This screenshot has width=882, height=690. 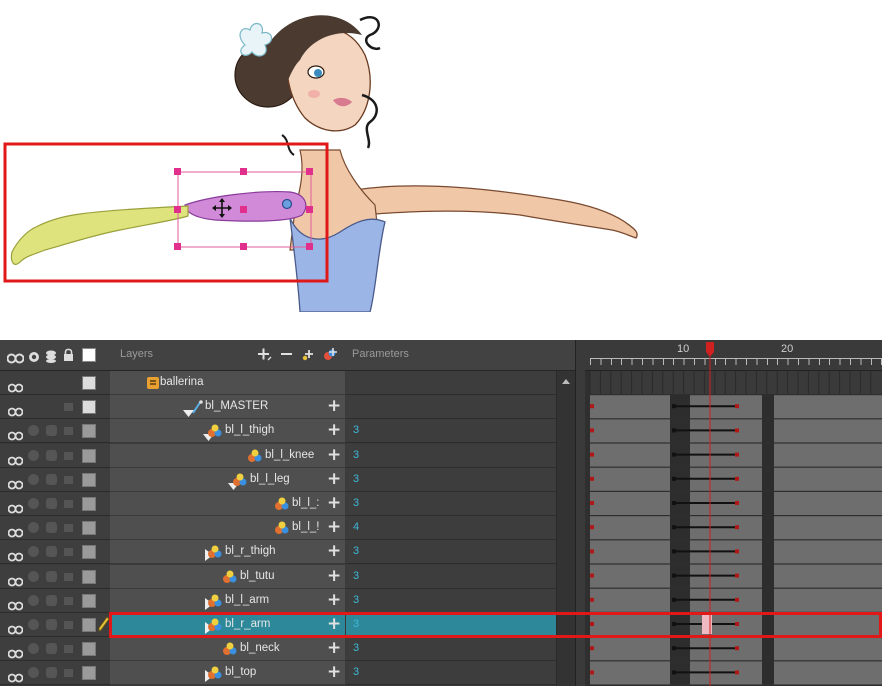 I want to click on add-drawing-icon, so click(x=331, y=354).